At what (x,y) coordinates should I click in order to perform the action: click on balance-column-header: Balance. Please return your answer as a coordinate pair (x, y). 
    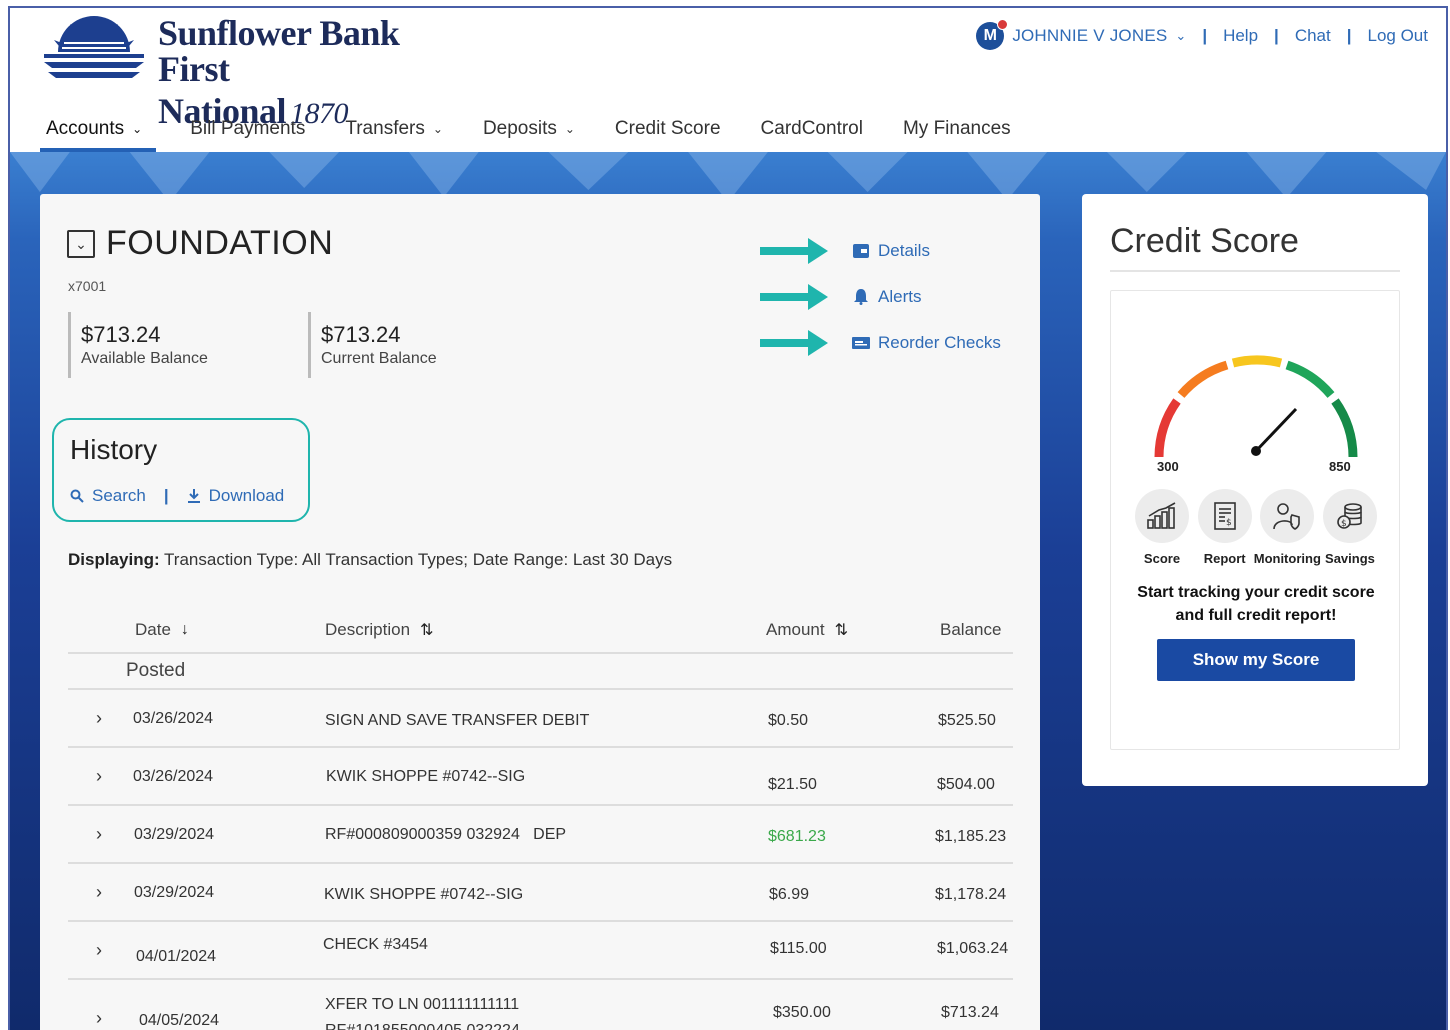
    Looking at the image, I should click on (970, 630).